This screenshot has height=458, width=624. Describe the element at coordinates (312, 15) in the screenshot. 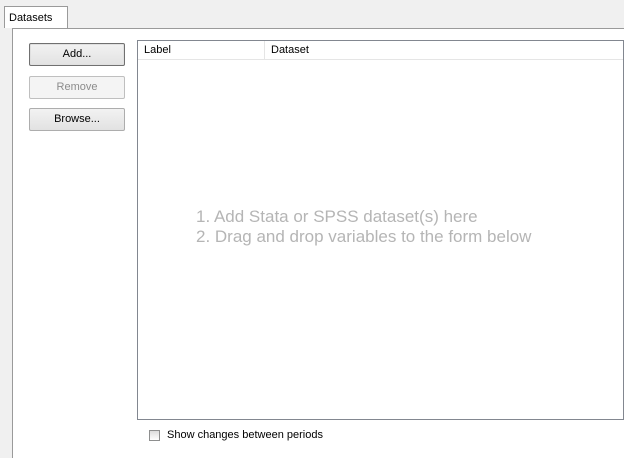

I see `tab-strip: Datasets` at that location.